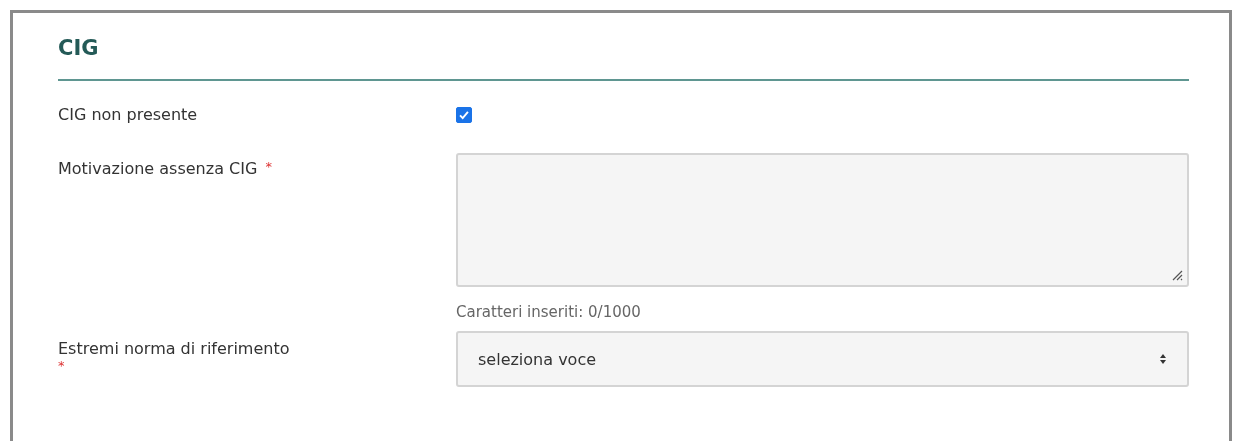  I want to click on resize-grip-icon, so click(1177, 275).